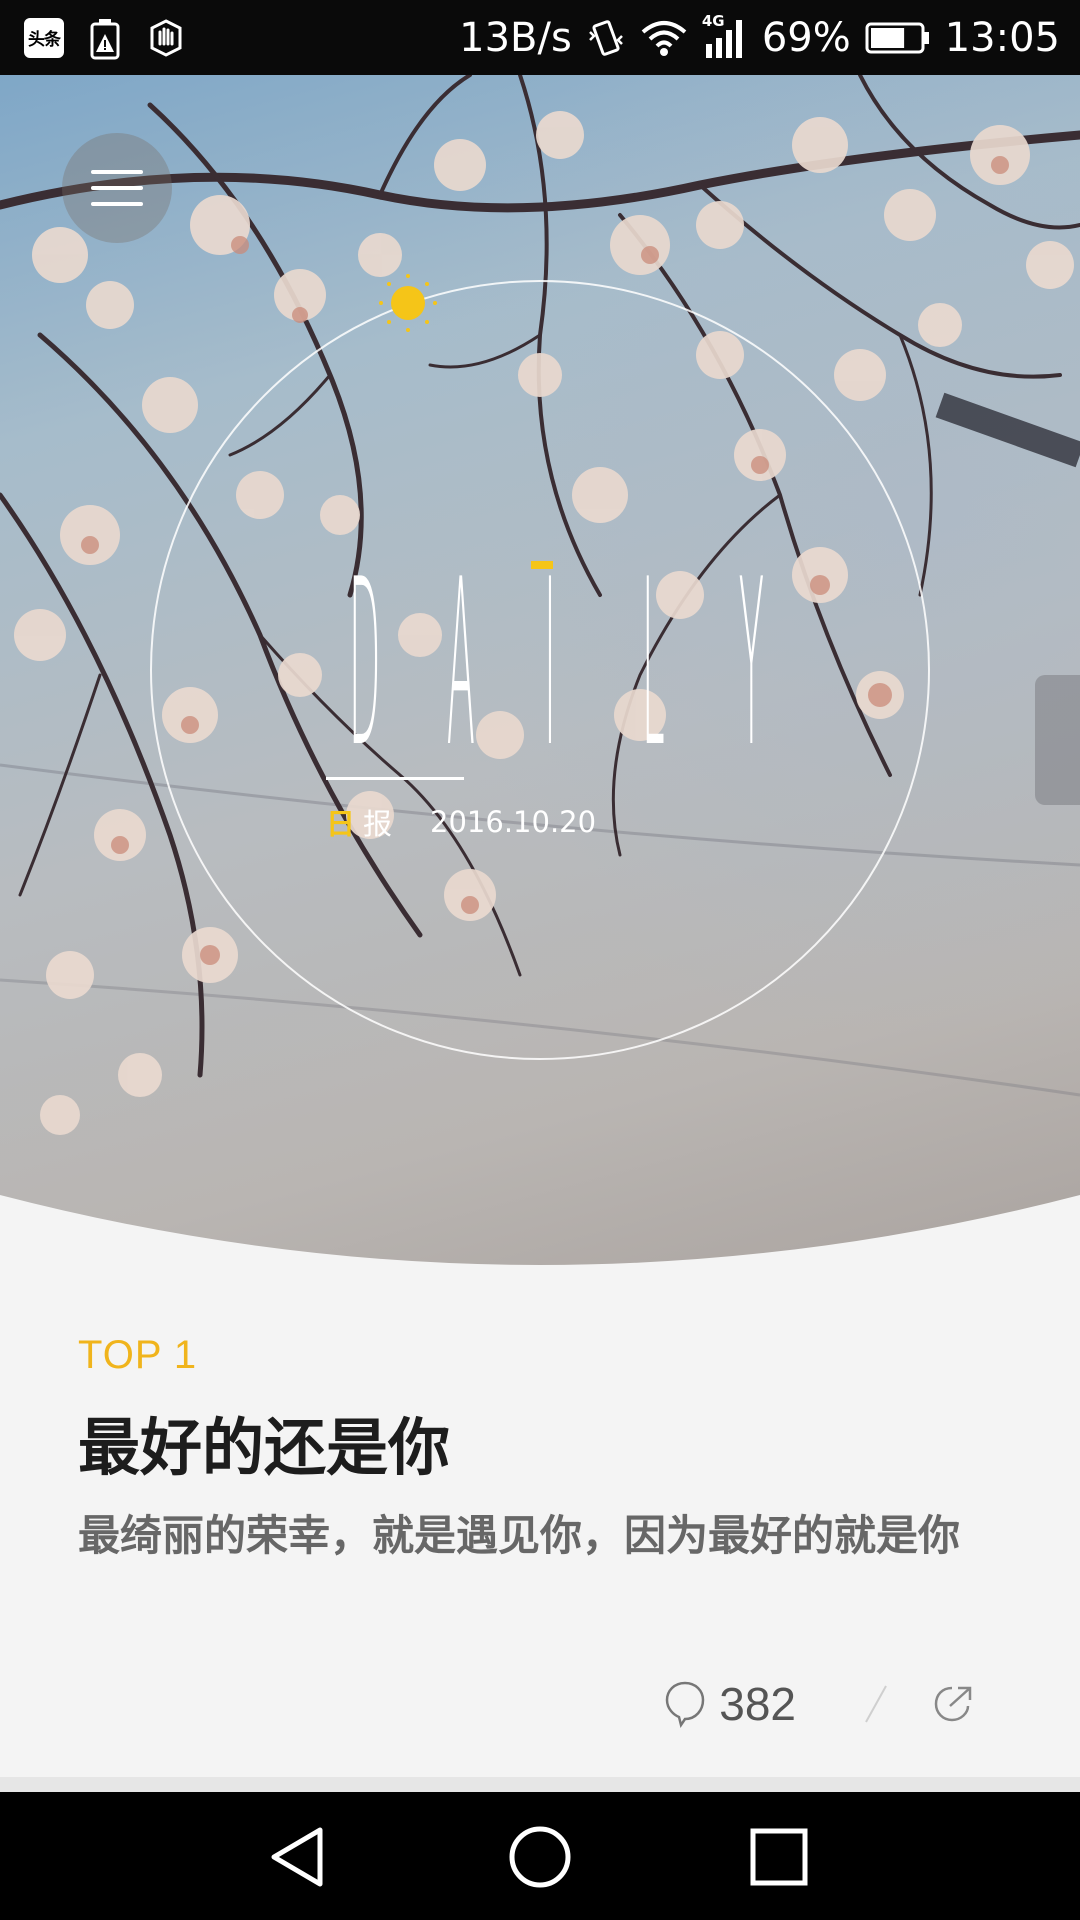 Image resolution: width=1080 pixels, height=1920 pixels. I want to click on wifi-icon, so click(664, 38).